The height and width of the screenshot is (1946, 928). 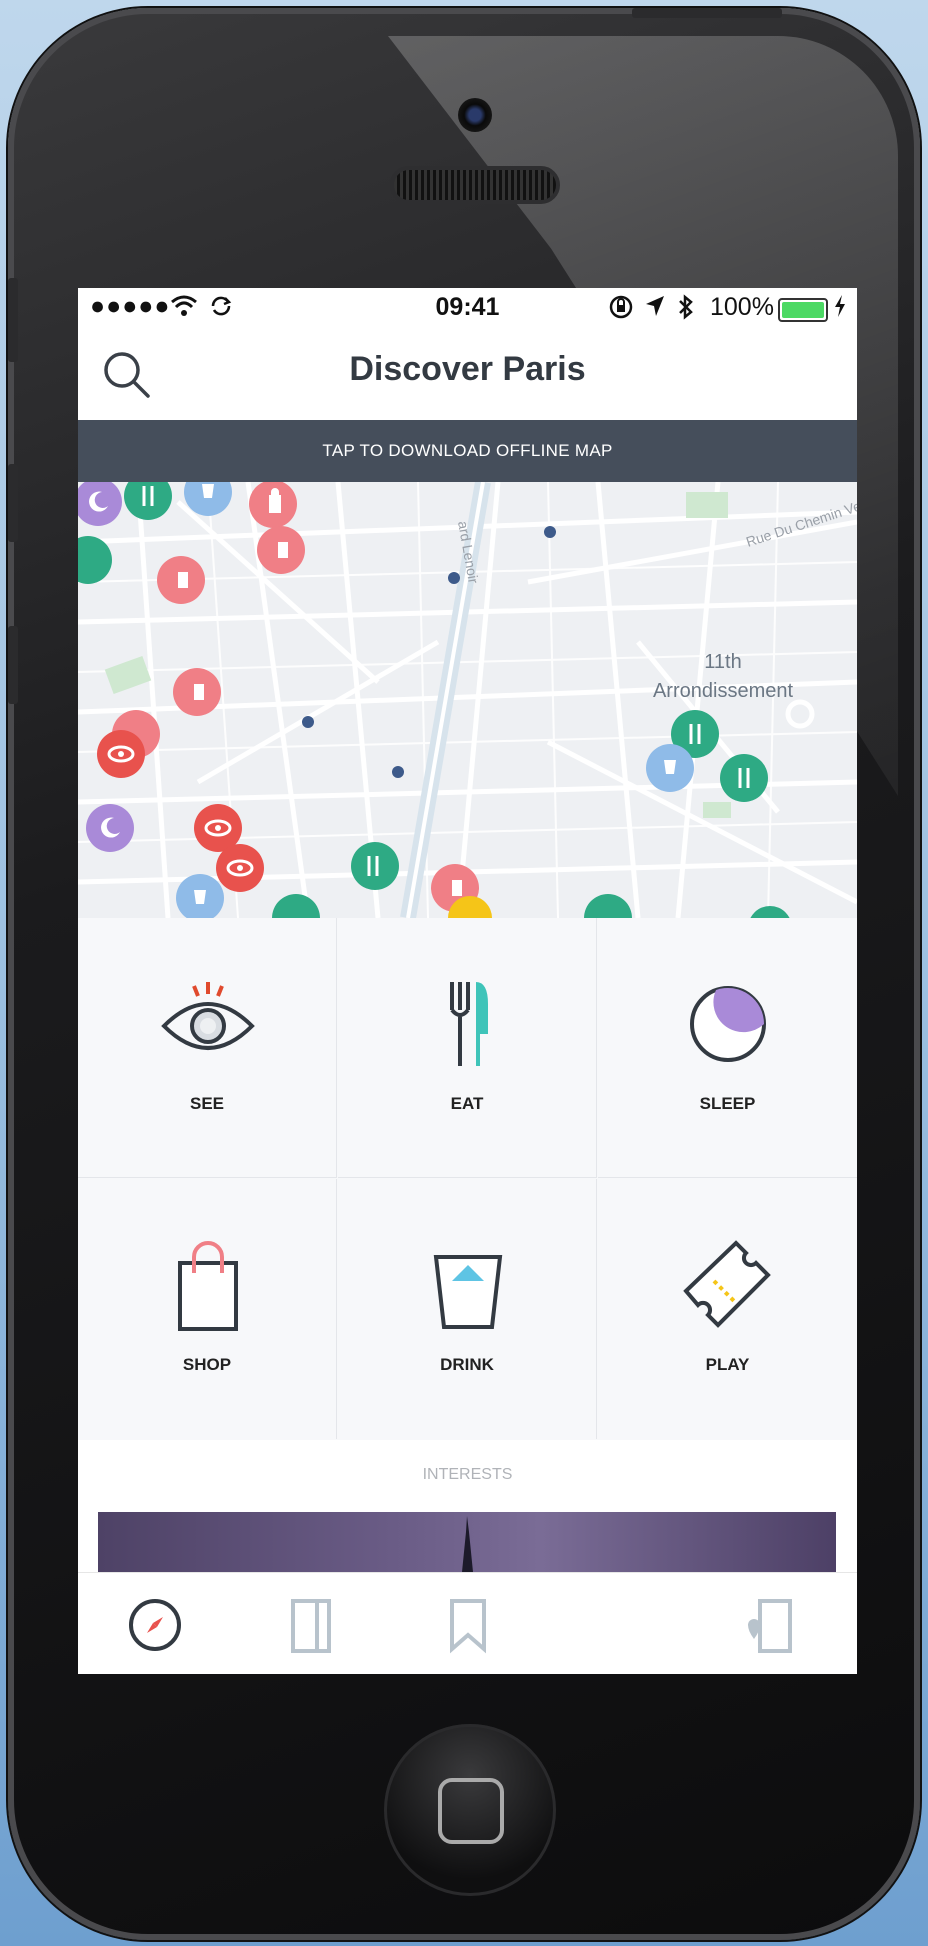 What do you see at coordinates (13, 665) in the screenshot?
I see `volume-down-button` at bounding box center [13, 665].